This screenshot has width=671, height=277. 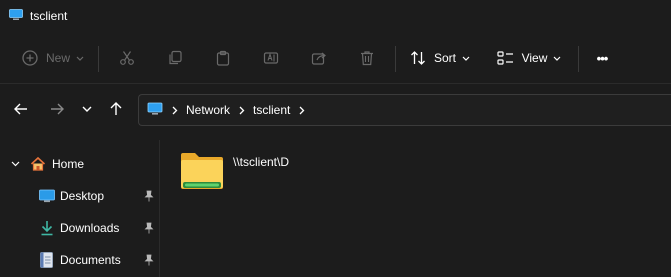 I want to click on more-options-button: •••, so click(x=602, y=58).